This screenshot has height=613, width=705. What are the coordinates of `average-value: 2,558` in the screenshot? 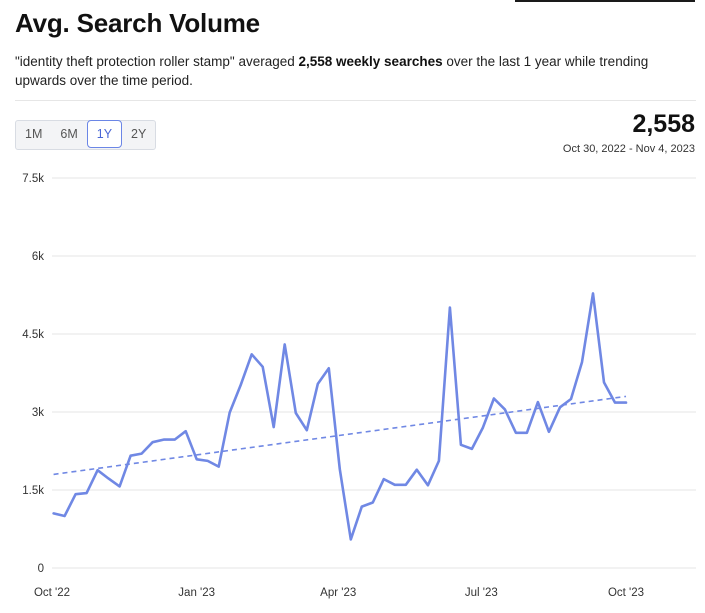 It's located at (663, 124).